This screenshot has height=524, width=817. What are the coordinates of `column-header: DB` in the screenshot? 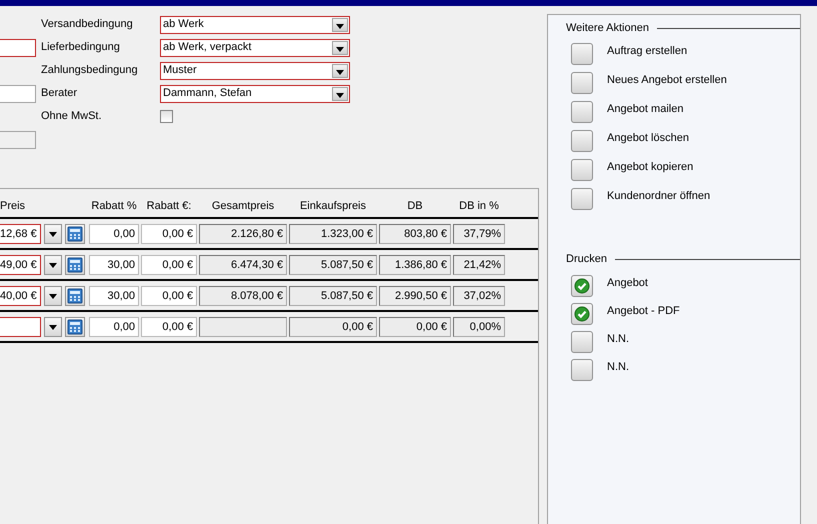 It's located at (415, 206).